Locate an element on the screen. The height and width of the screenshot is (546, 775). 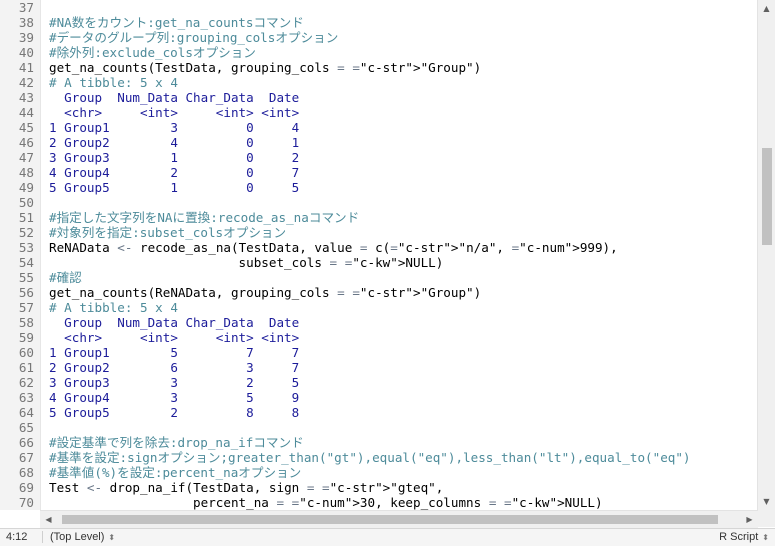
status-divider is located at coordinates (42, 537).